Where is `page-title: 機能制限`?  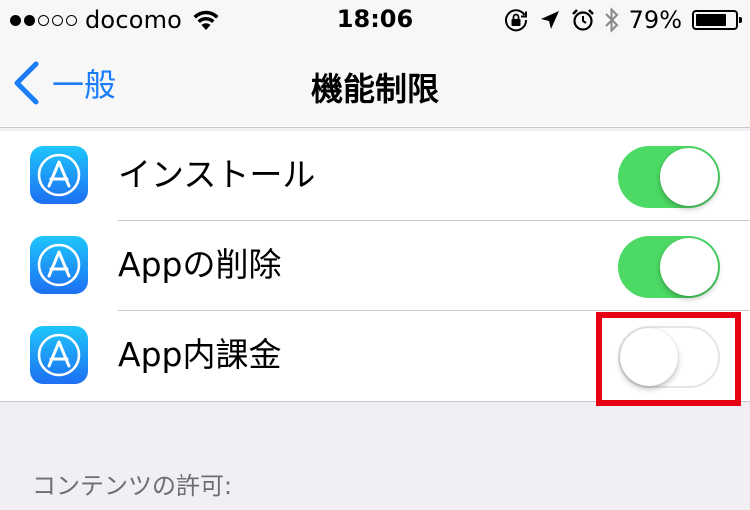 page-title: 機能制限 is located at coordinates (374, 89).